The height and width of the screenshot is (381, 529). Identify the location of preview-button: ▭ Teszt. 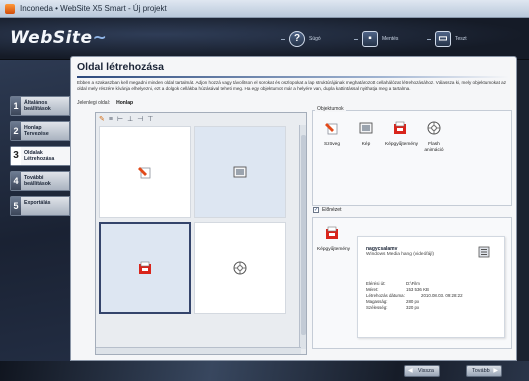
(447, 39).